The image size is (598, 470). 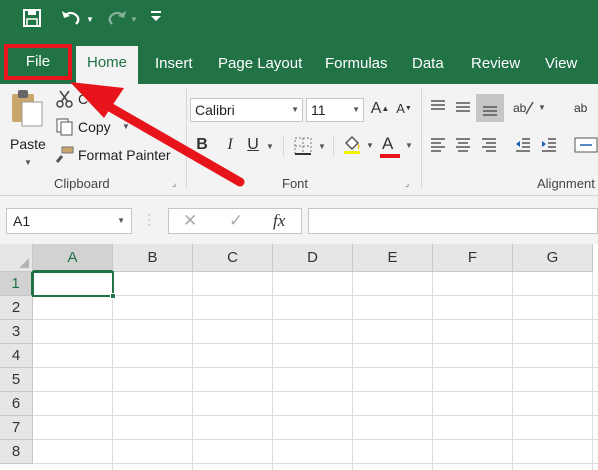 I want to click on format-painter-label: Format Painter, so click(x=124, y=155).